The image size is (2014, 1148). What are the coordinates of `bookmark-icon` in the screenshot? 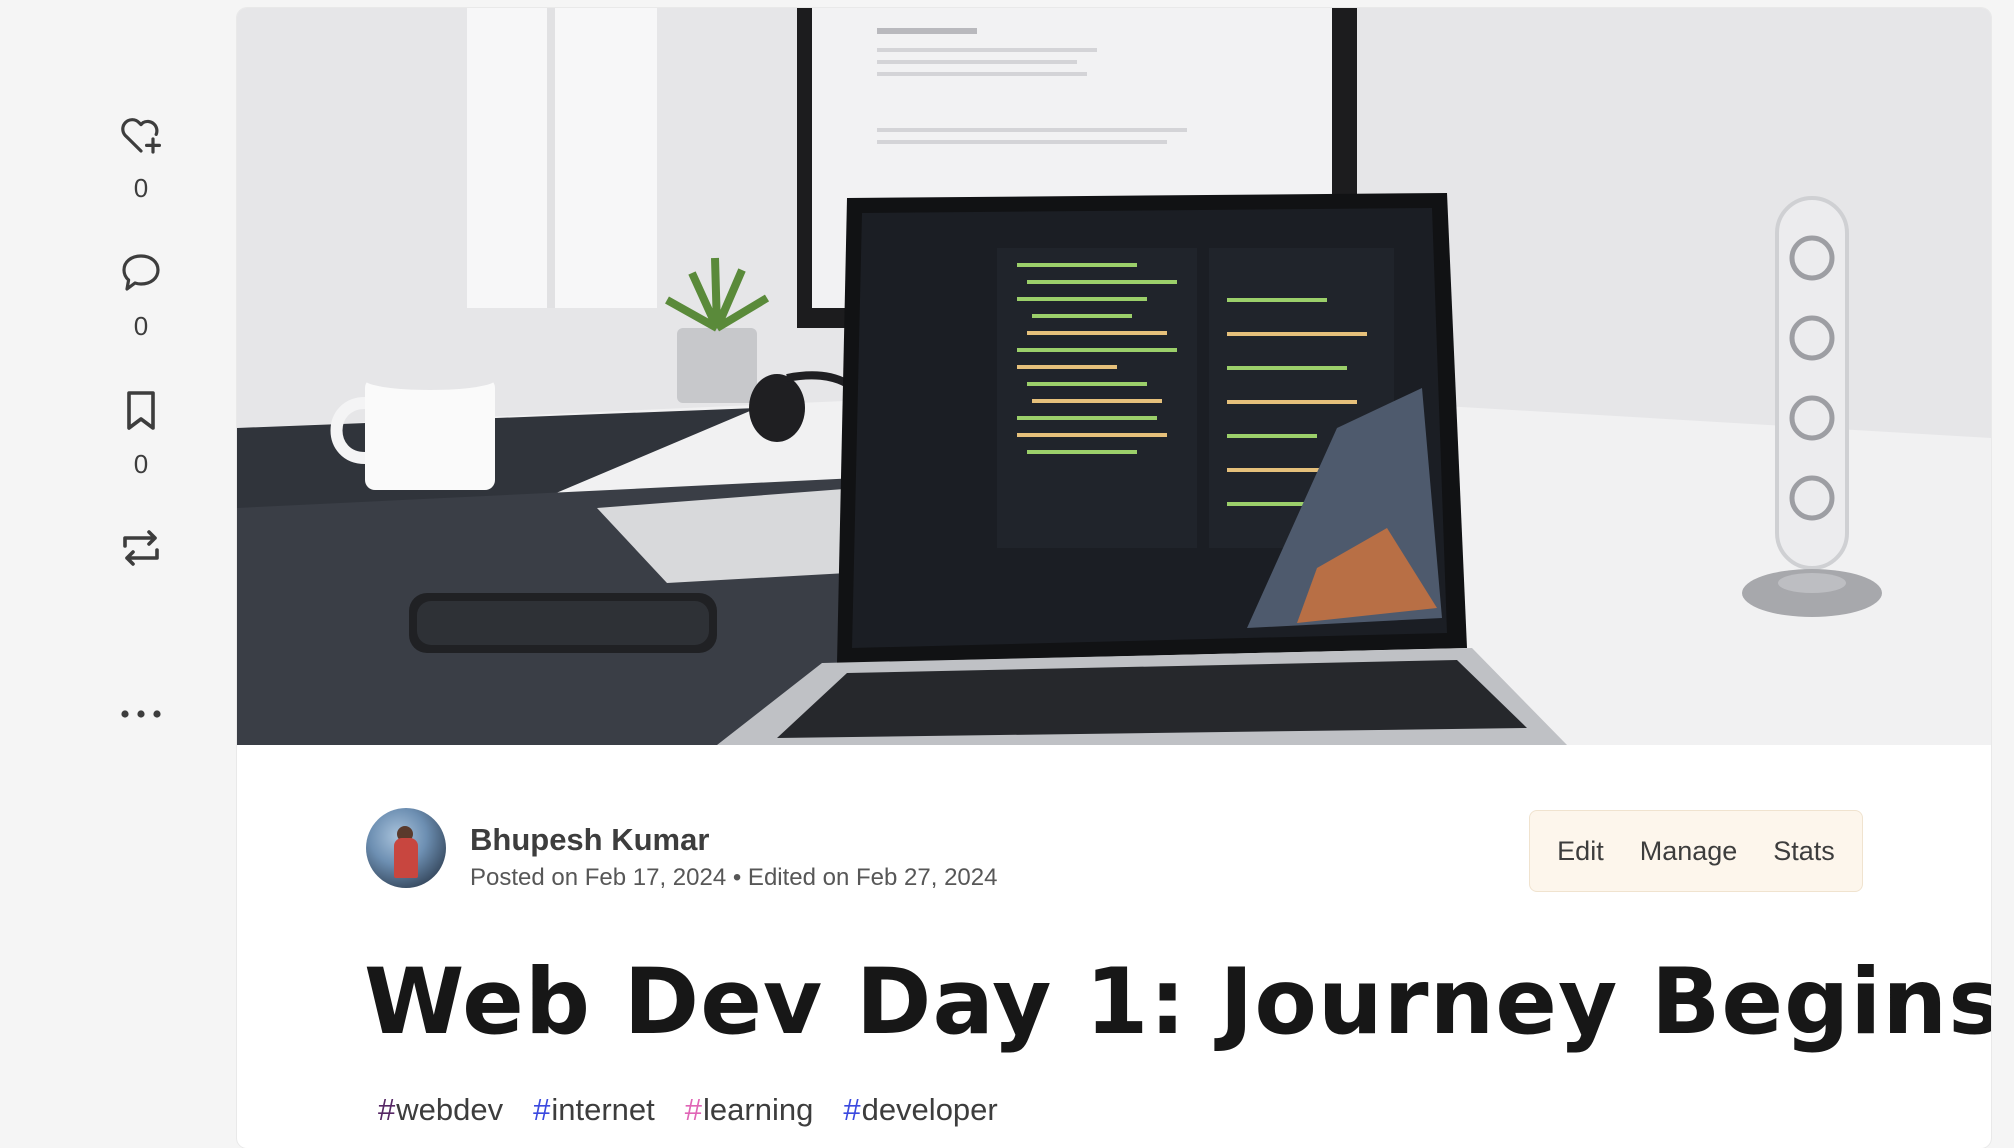 It's located at (141, 412).